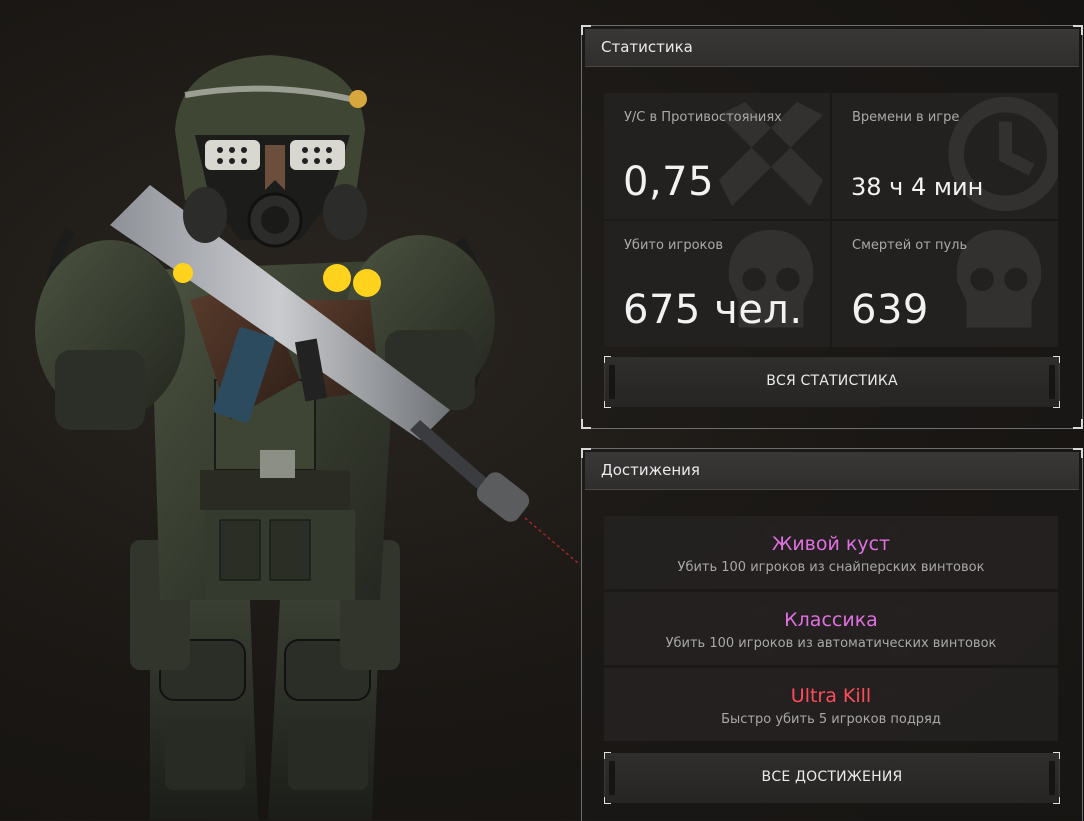 This screenshot has height=821, width=1084. What do you see at coordinates (917, 187) in the screenshot?
I see `stat-value: 38 ч 4 мин` at bounding box center [917, 187].